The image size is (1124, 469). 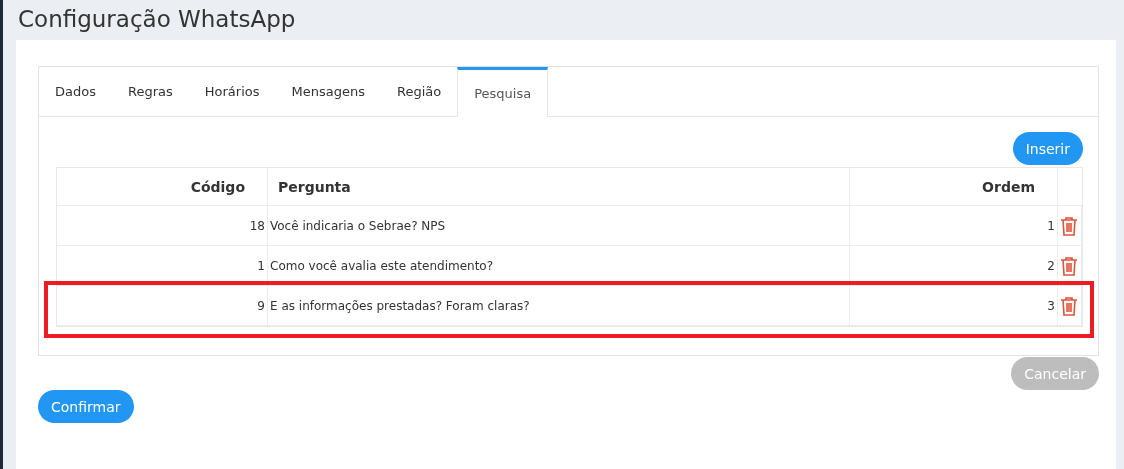 I want to click on tab: Regras, so click(x=150, y=91).